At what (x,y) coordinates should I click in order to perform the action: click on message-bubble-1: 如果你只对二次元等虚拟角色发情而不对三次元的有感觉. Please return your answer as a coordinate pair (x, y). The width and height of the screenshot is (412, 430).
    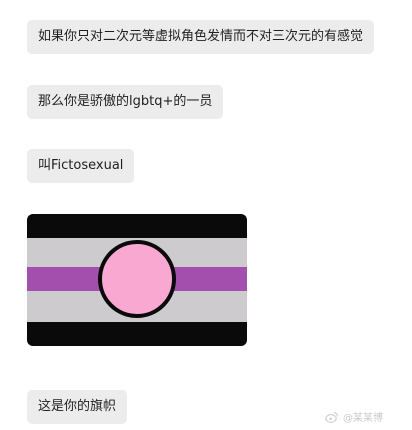
    Looking at the image, I should click on (201, 37).